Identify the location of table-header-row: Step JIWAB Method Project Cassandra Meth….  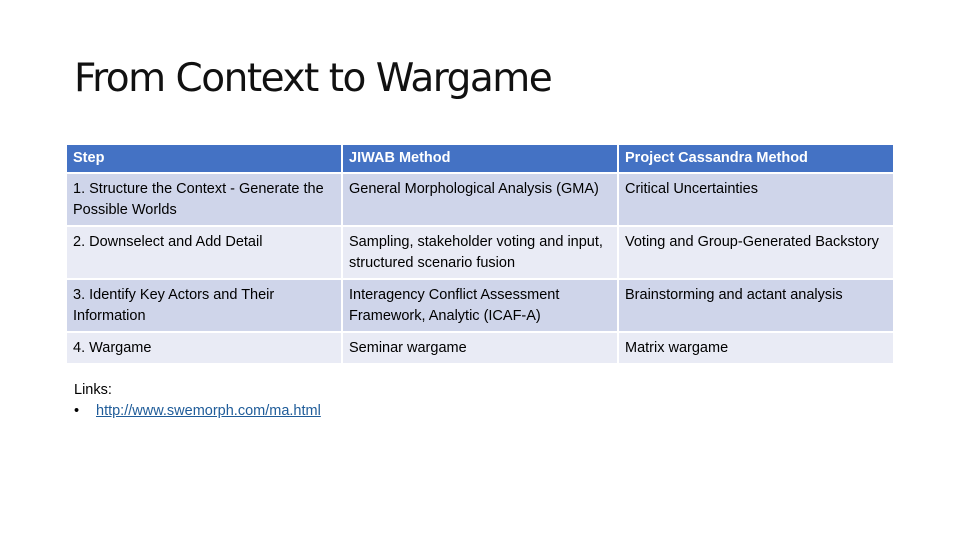
(480, 159).